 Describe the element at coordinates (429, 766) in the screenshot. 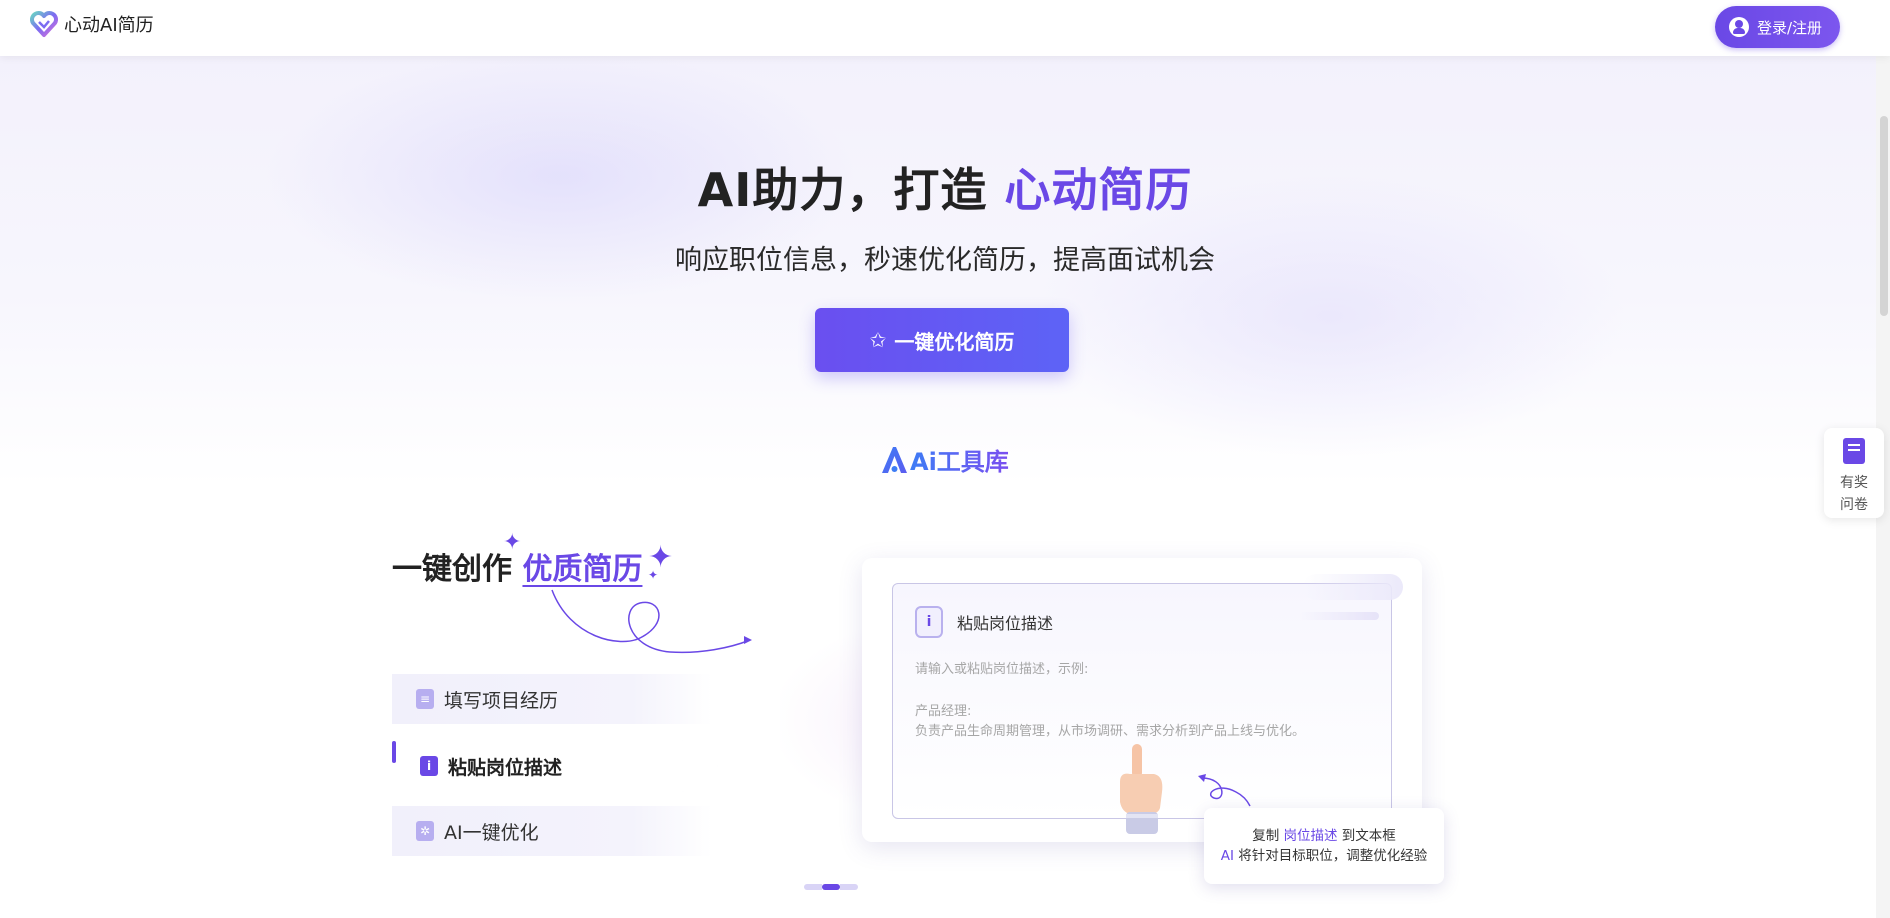

I see `info-icon: i` at that location.